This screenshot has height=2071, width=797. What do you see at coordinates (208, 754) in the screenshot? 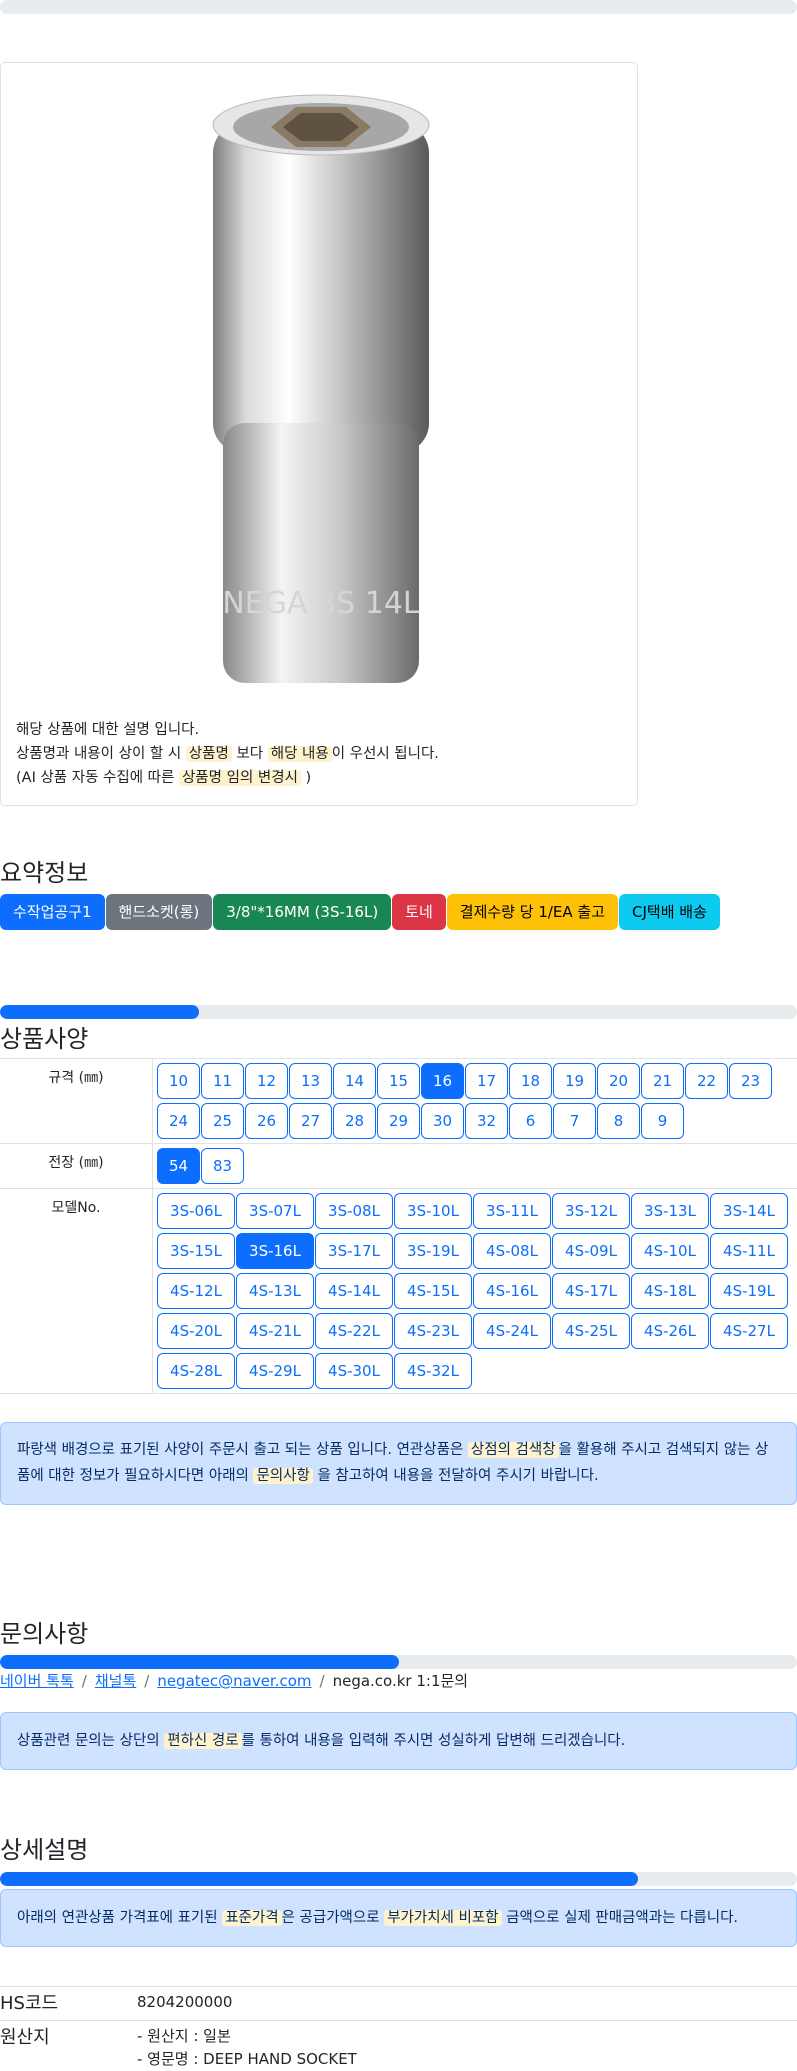
I see `highlight-product-name: 상품명` at bounding box center [208, 754].